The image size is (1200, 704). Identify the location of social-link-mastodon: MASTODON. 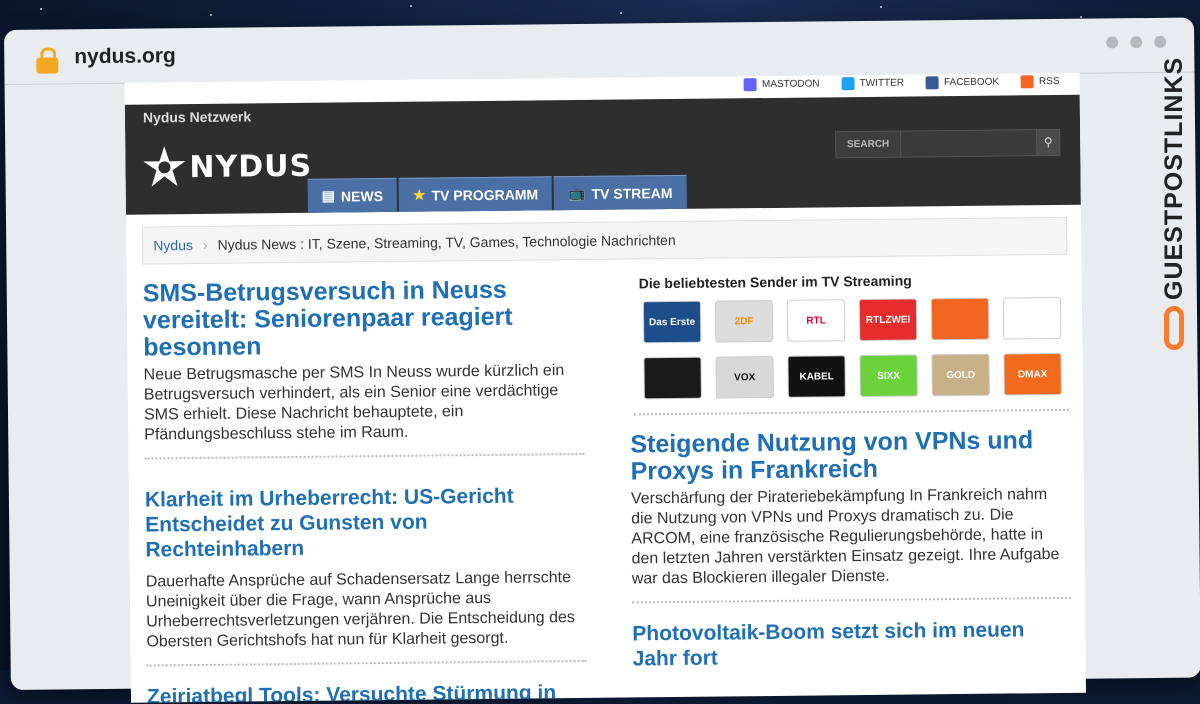
(781, 84).